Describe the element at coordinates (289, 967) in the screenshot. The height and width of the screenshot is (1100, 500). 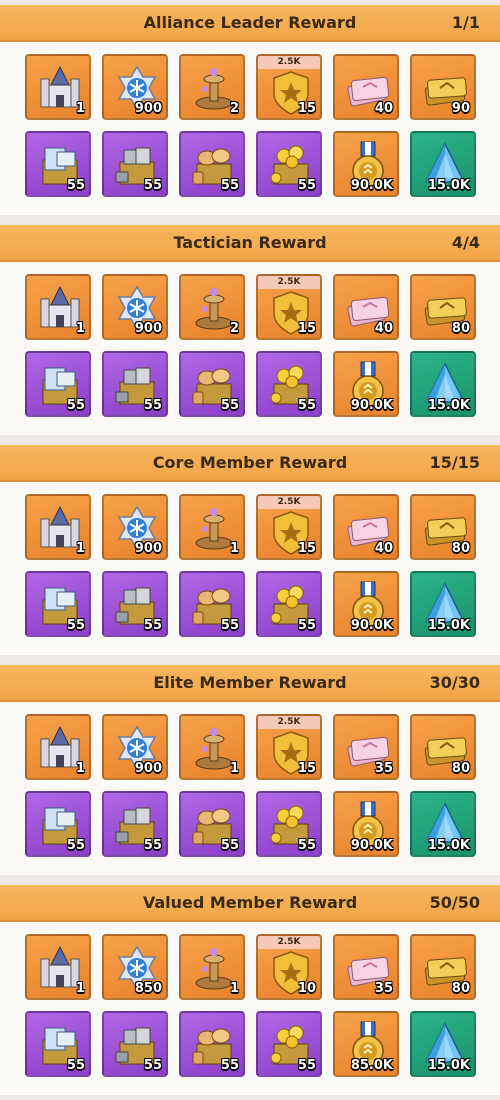
I see `reward-item: 2.5K 10` at that location.